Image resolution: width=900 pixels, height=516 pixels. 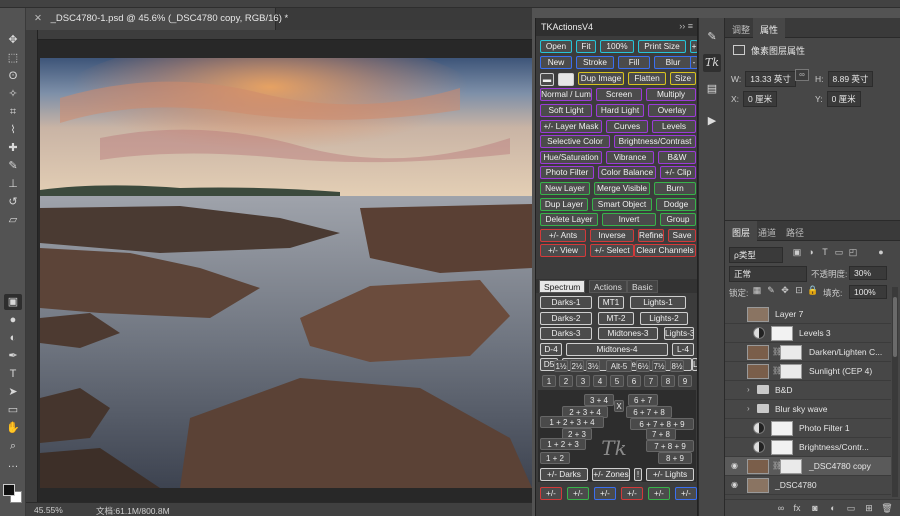 What do you see at coordinates (671, 94) in the screenshot?
I see `tk-button-multiply: Multiply` at bounding box center [671, 94].